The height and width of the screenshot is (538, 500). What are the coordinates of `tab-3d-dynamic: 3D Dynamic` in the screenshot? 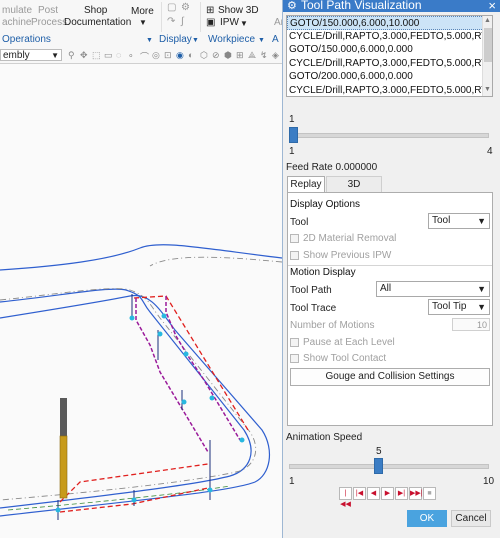 It's located at (354, 191).